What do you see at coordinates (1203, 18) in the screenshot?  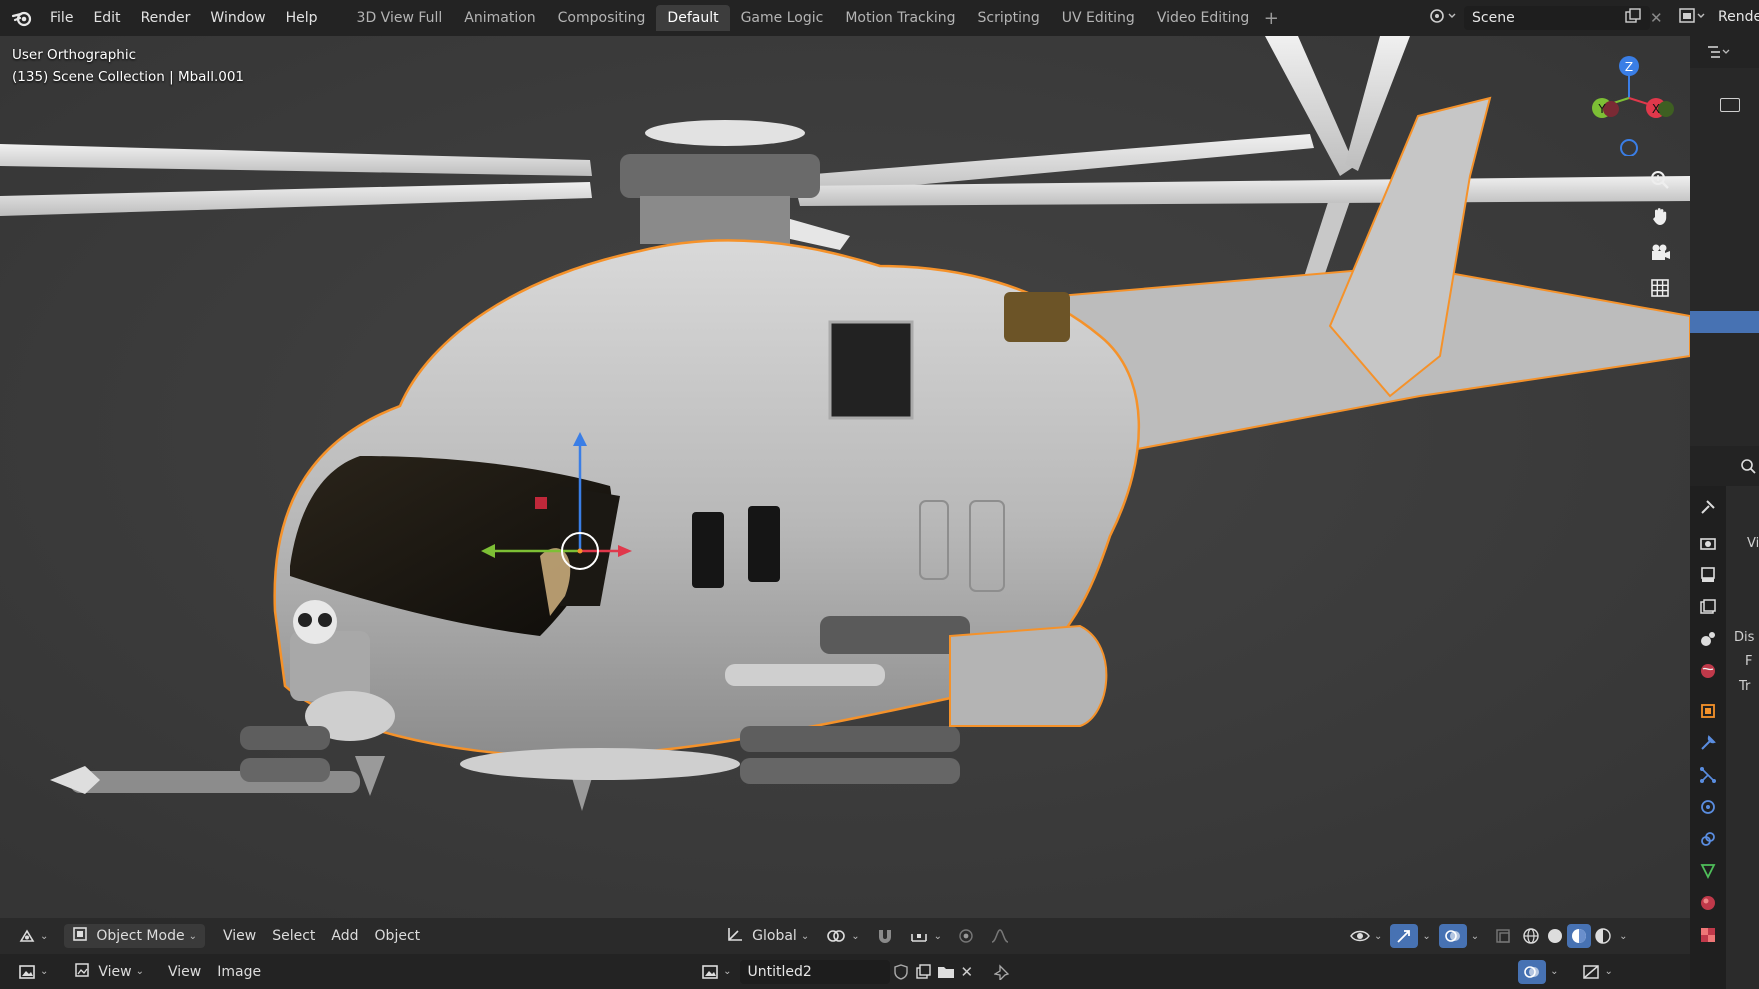 I see `tab-video-editing: Video Editing` at bounding box center [1203, 18].